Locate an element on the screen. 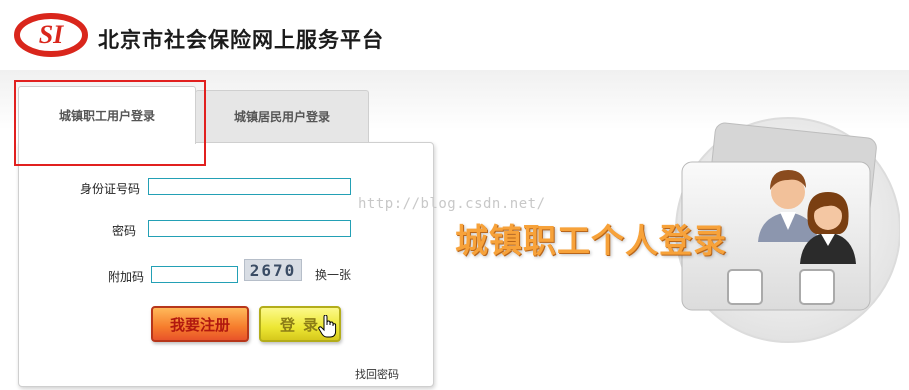 The height and width of the screenshot is (390, 909). password-input is located at coordinates (249, 228).